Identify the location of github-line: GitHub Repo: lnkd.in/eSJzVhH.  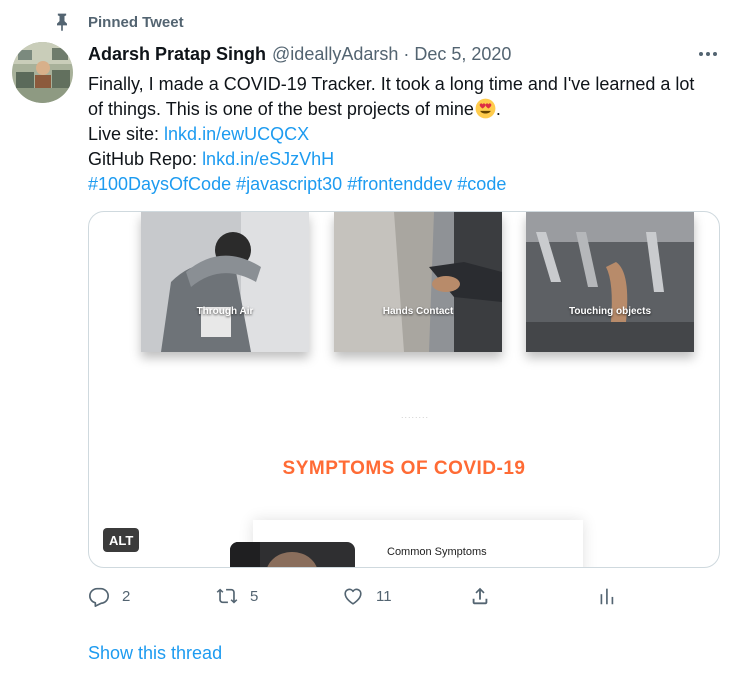
(408, 159).